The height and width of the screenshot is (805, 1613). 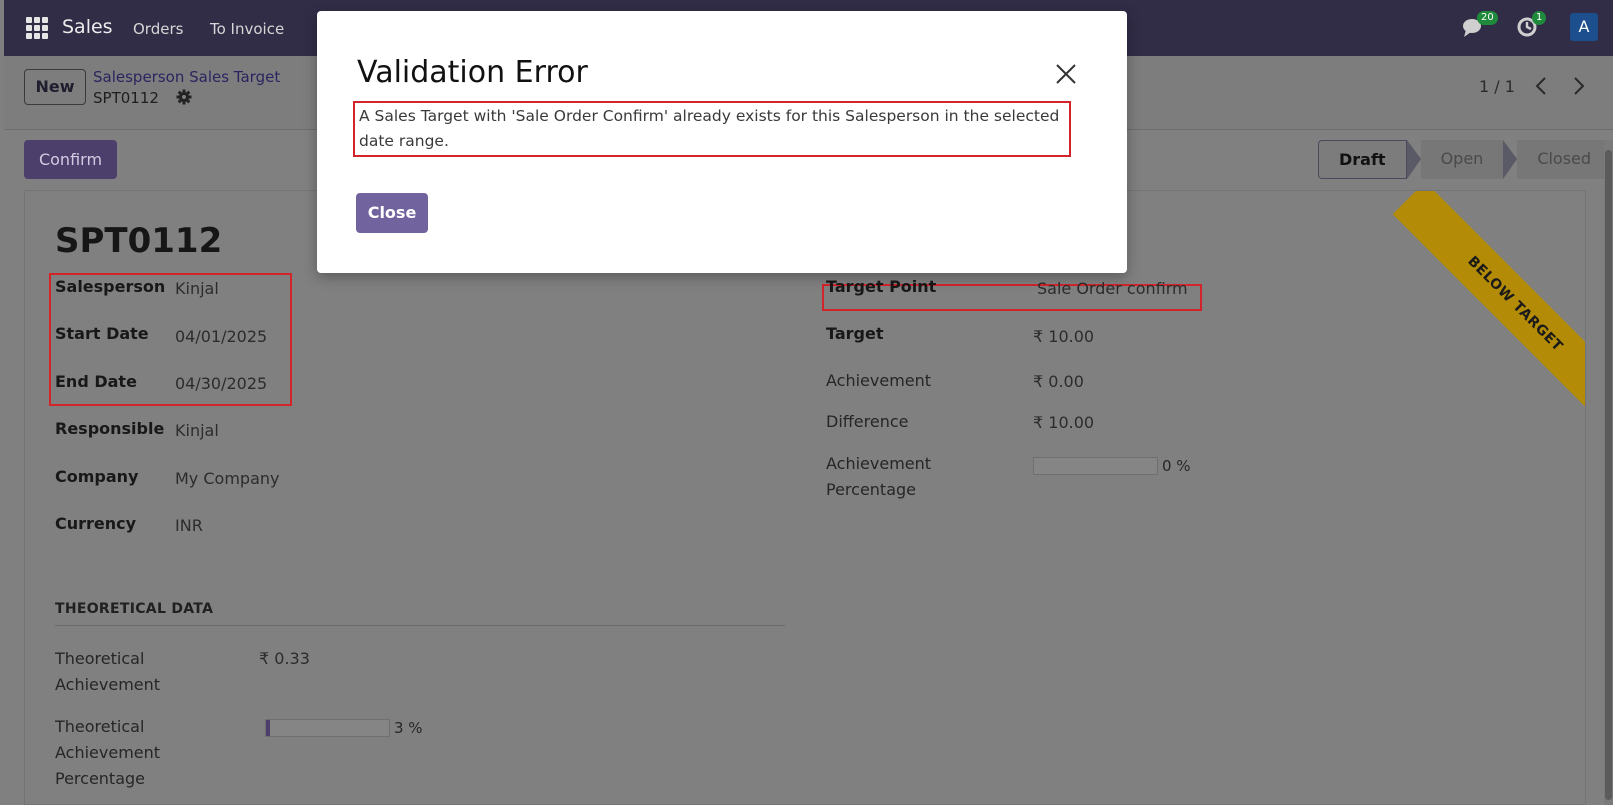 What do you see at coordinates (1531, 25) in the screenshot?
I see `activities-button: 1` at bounding box center [1531, 25].